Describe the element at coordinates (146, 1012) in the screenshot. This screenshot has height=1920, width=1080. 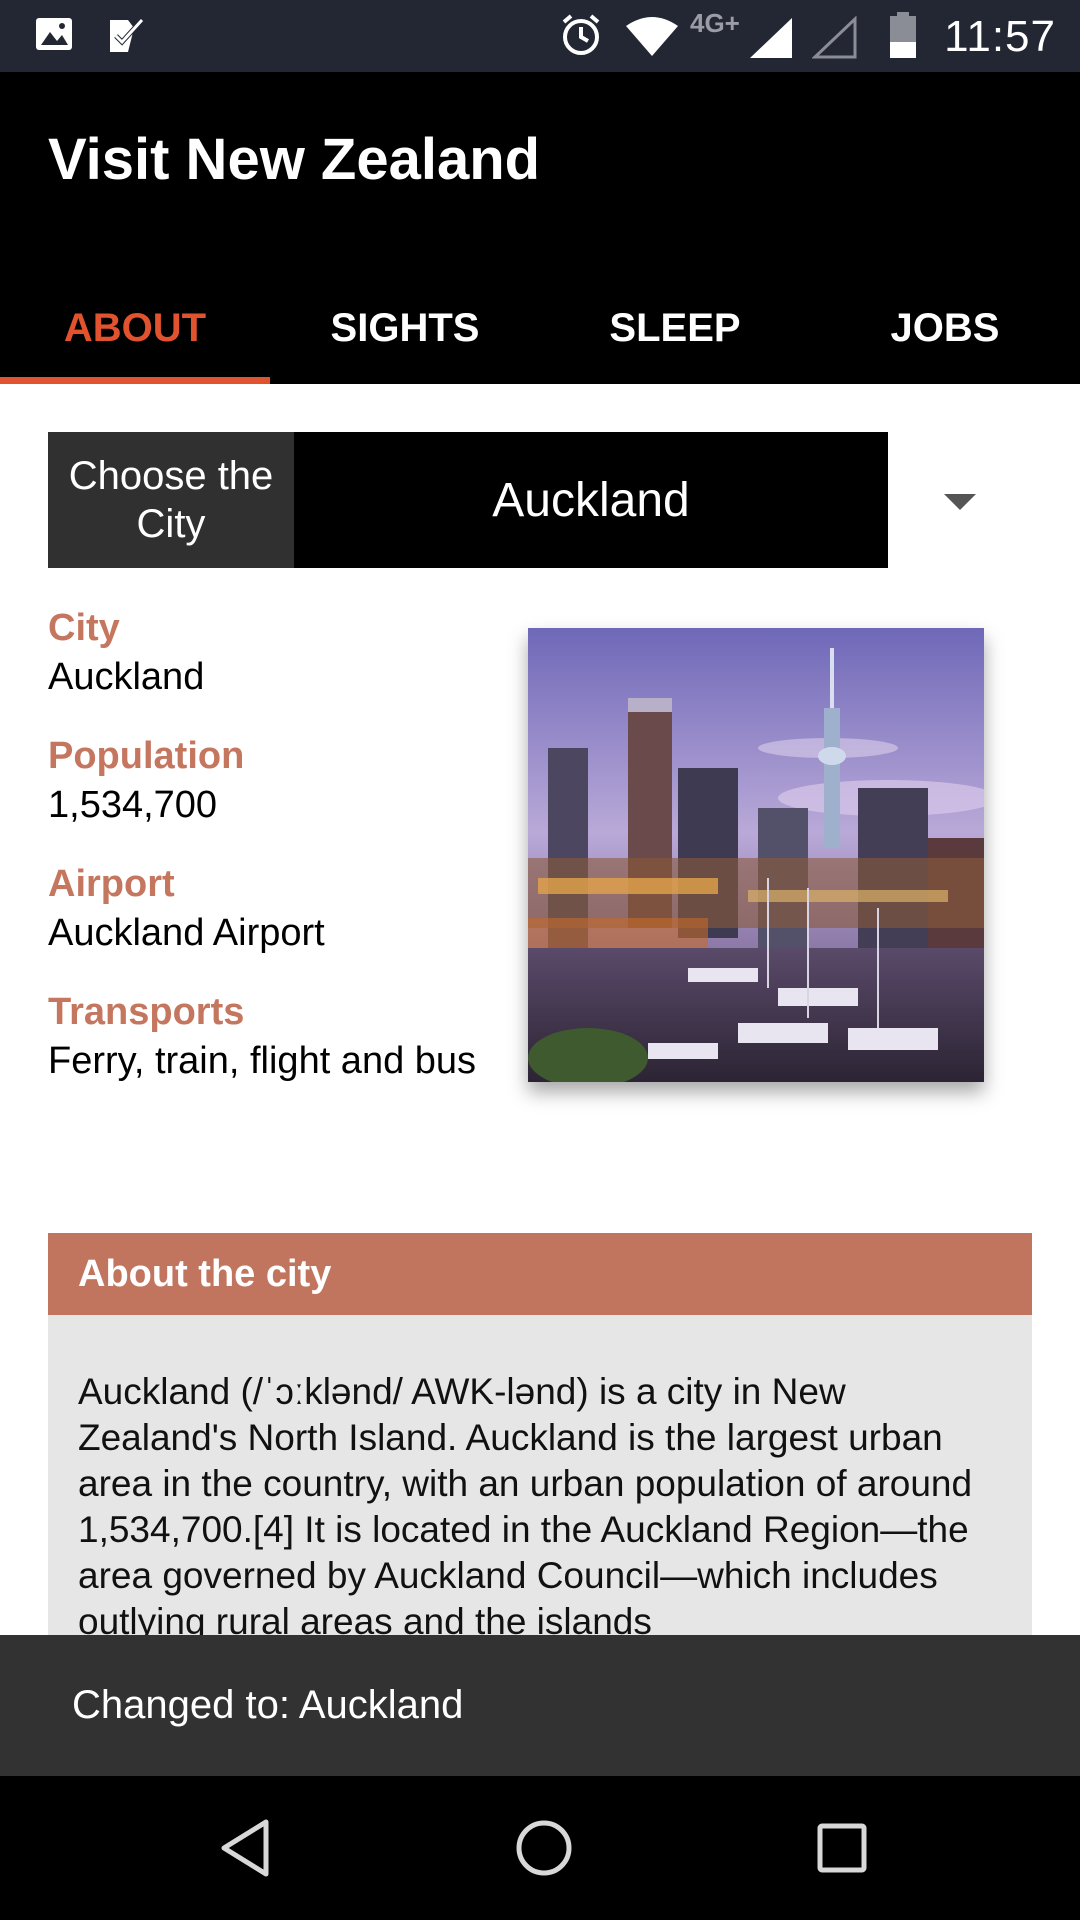
I see `detail-label: Transports` at that location.